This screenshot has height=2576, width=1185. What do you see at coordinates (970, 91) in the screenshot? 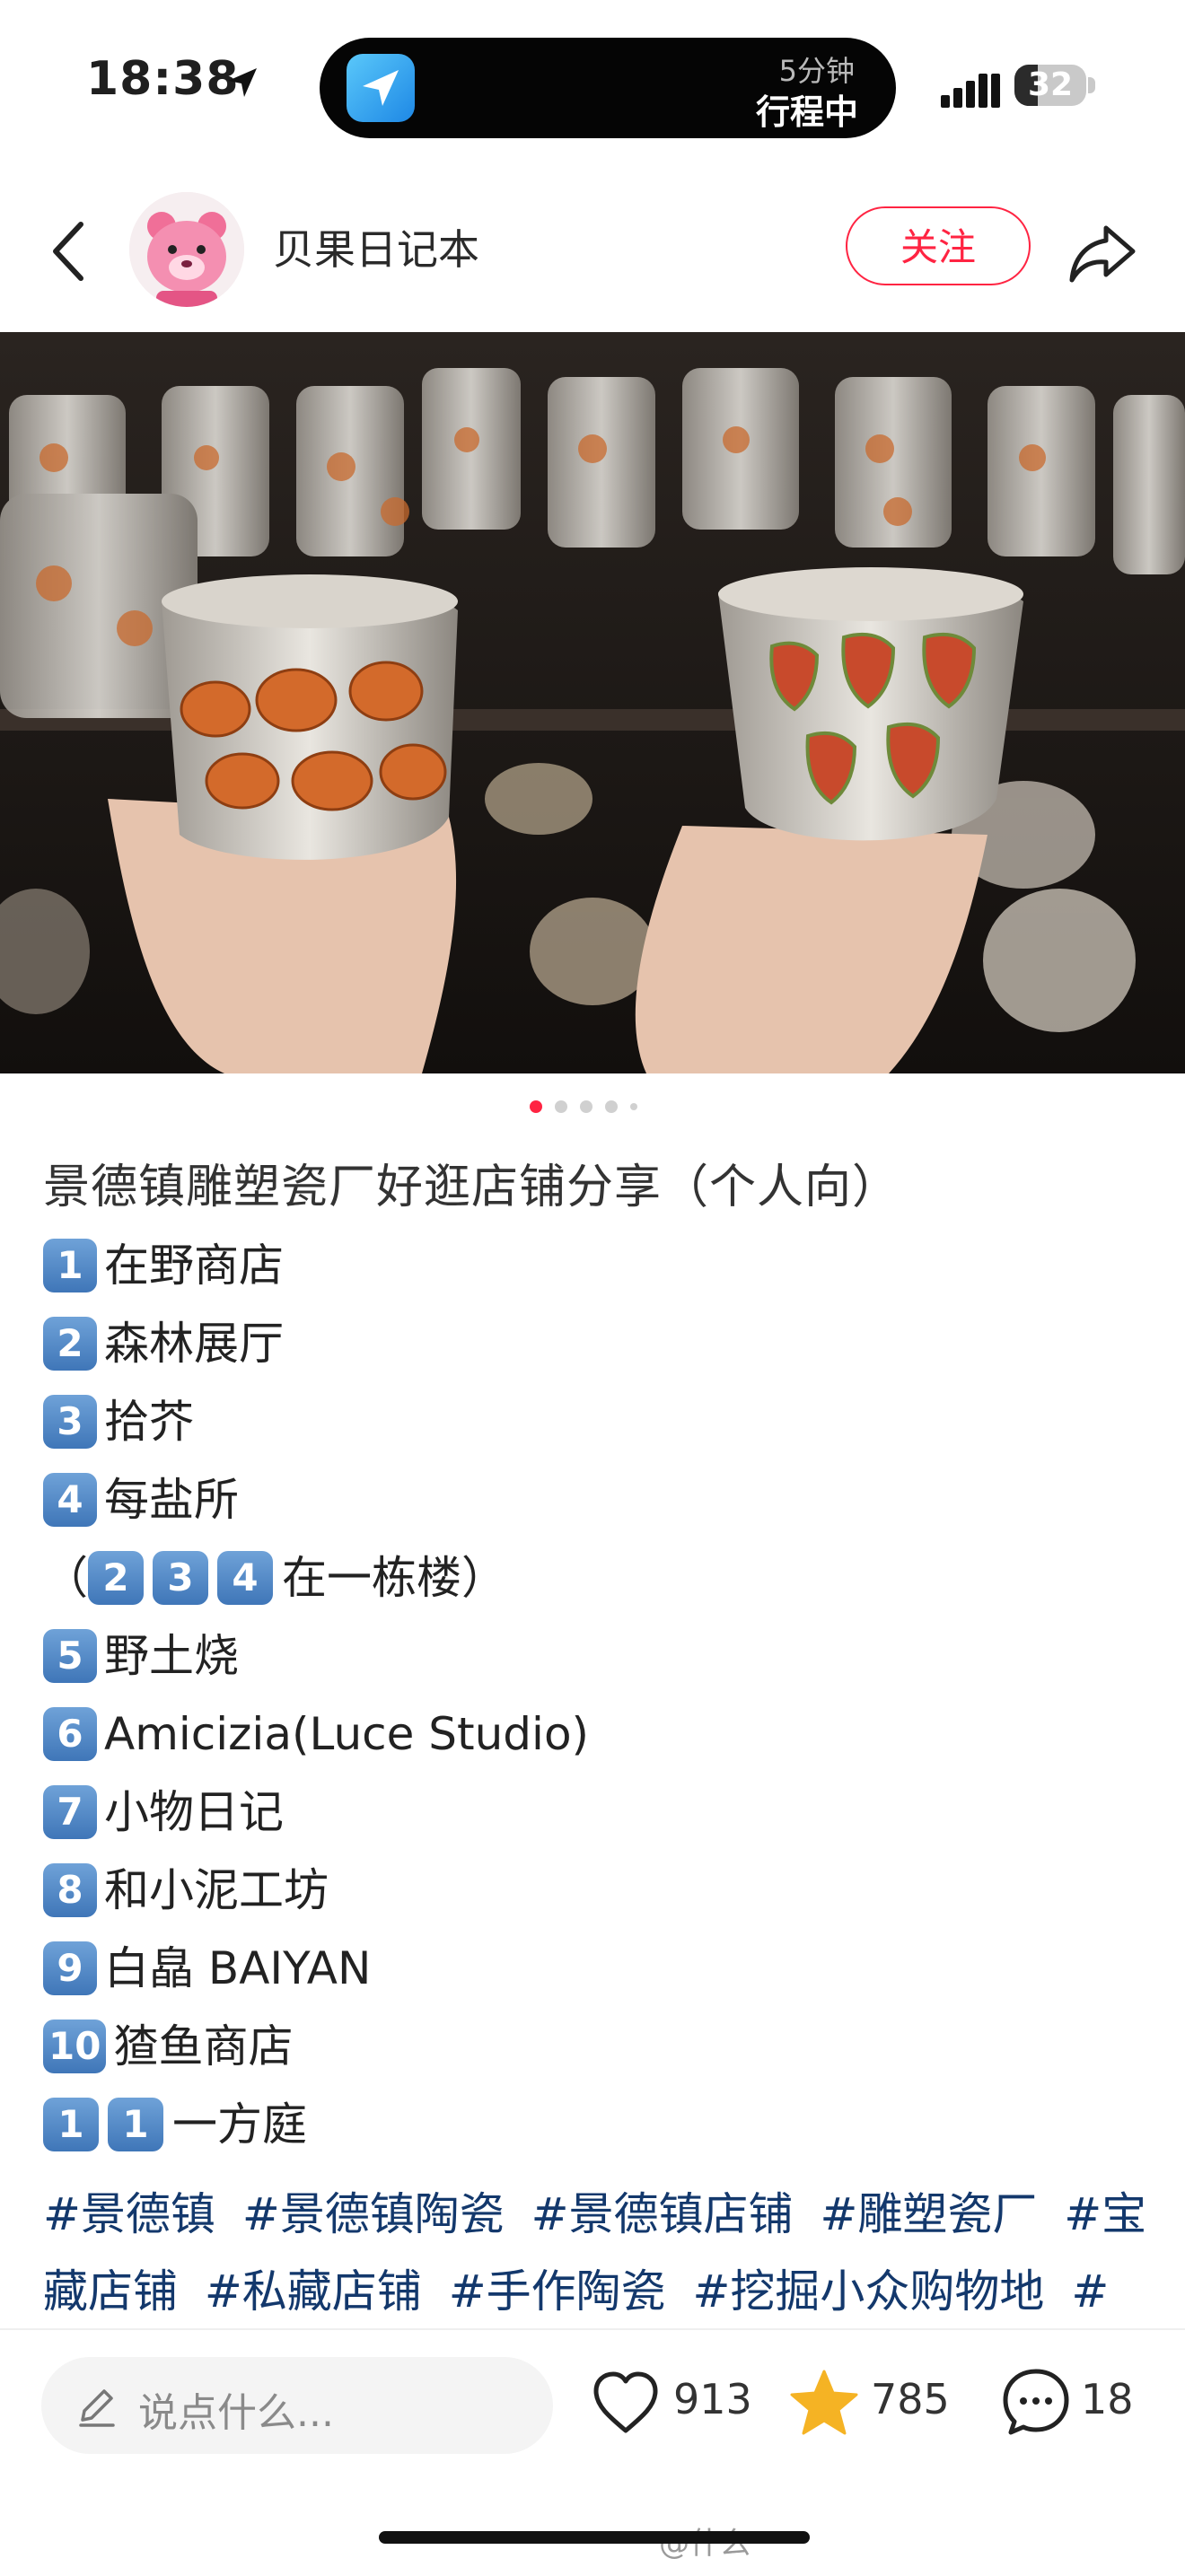
I see `signal-icon` at bounding box center [970, 91].